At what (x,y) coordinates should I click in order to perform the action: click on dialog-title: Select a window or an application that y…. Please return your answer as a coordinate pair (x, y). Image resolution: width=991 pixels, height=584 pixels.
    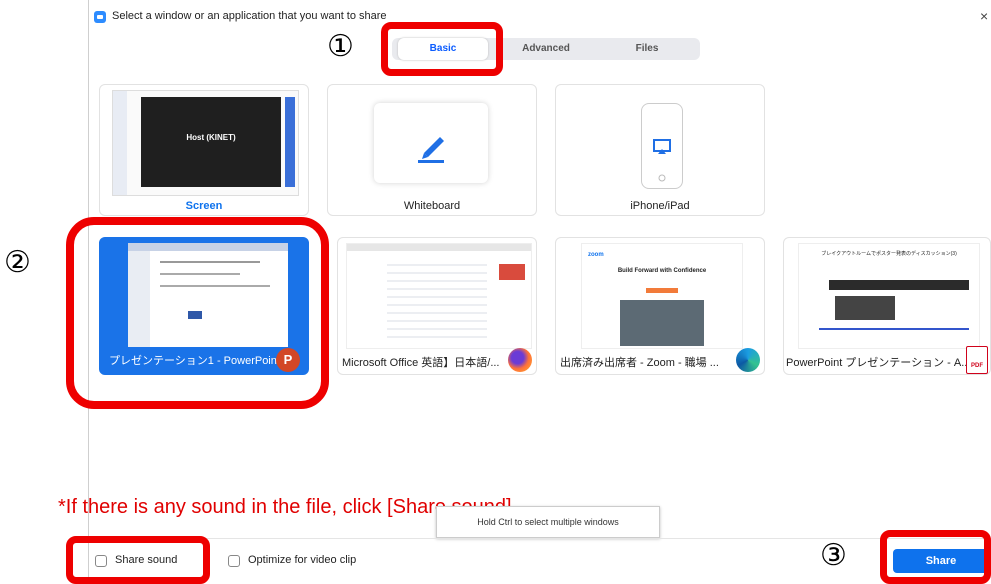
    Looking at the image, I should click on (249, 16).